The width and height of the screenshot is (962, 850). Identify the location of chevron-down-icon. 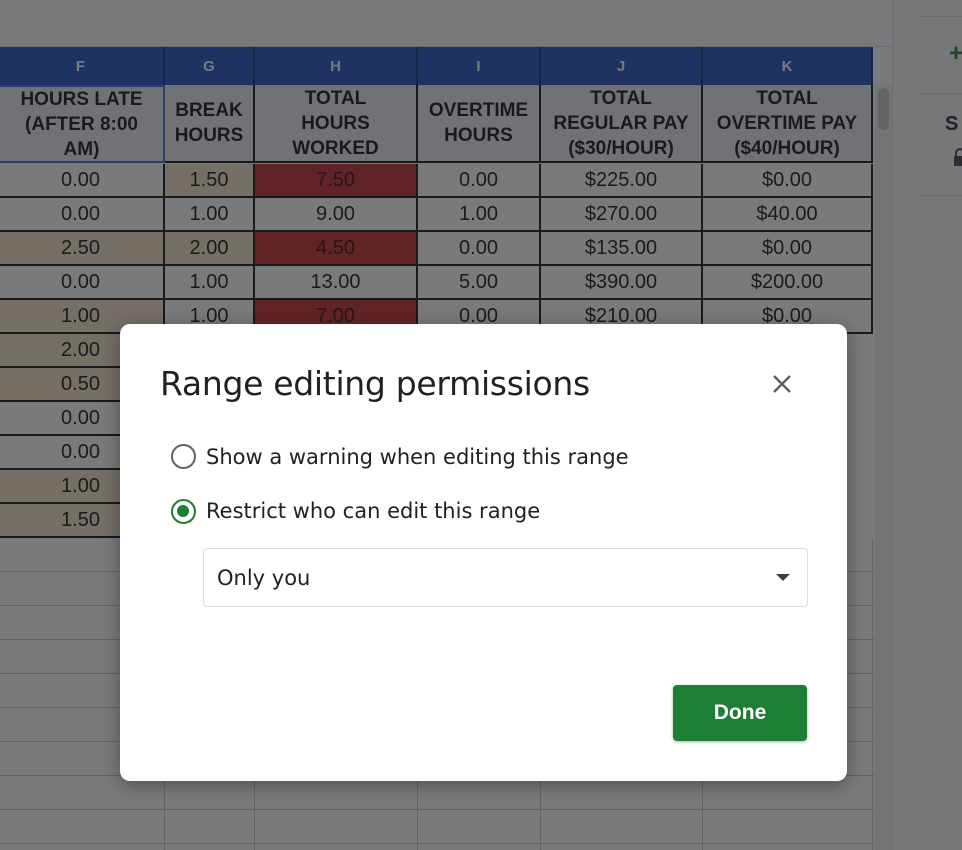
(783, 577).